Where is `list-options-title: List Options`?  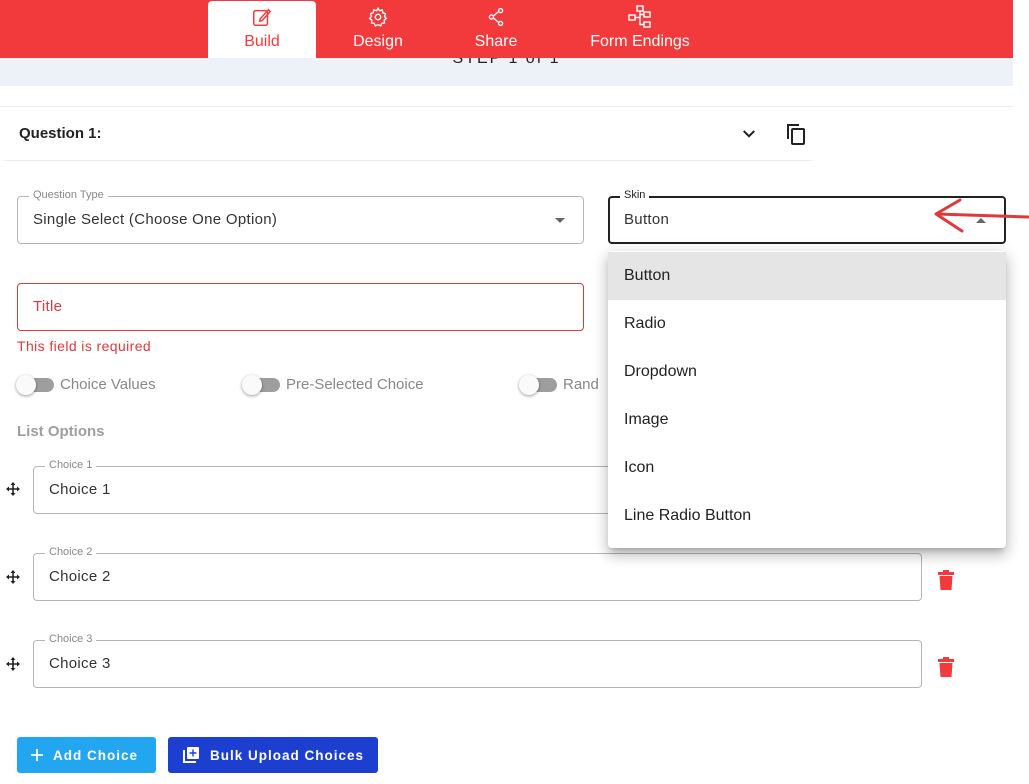 list-options-title: List Options is located at coordinates (61, 431).